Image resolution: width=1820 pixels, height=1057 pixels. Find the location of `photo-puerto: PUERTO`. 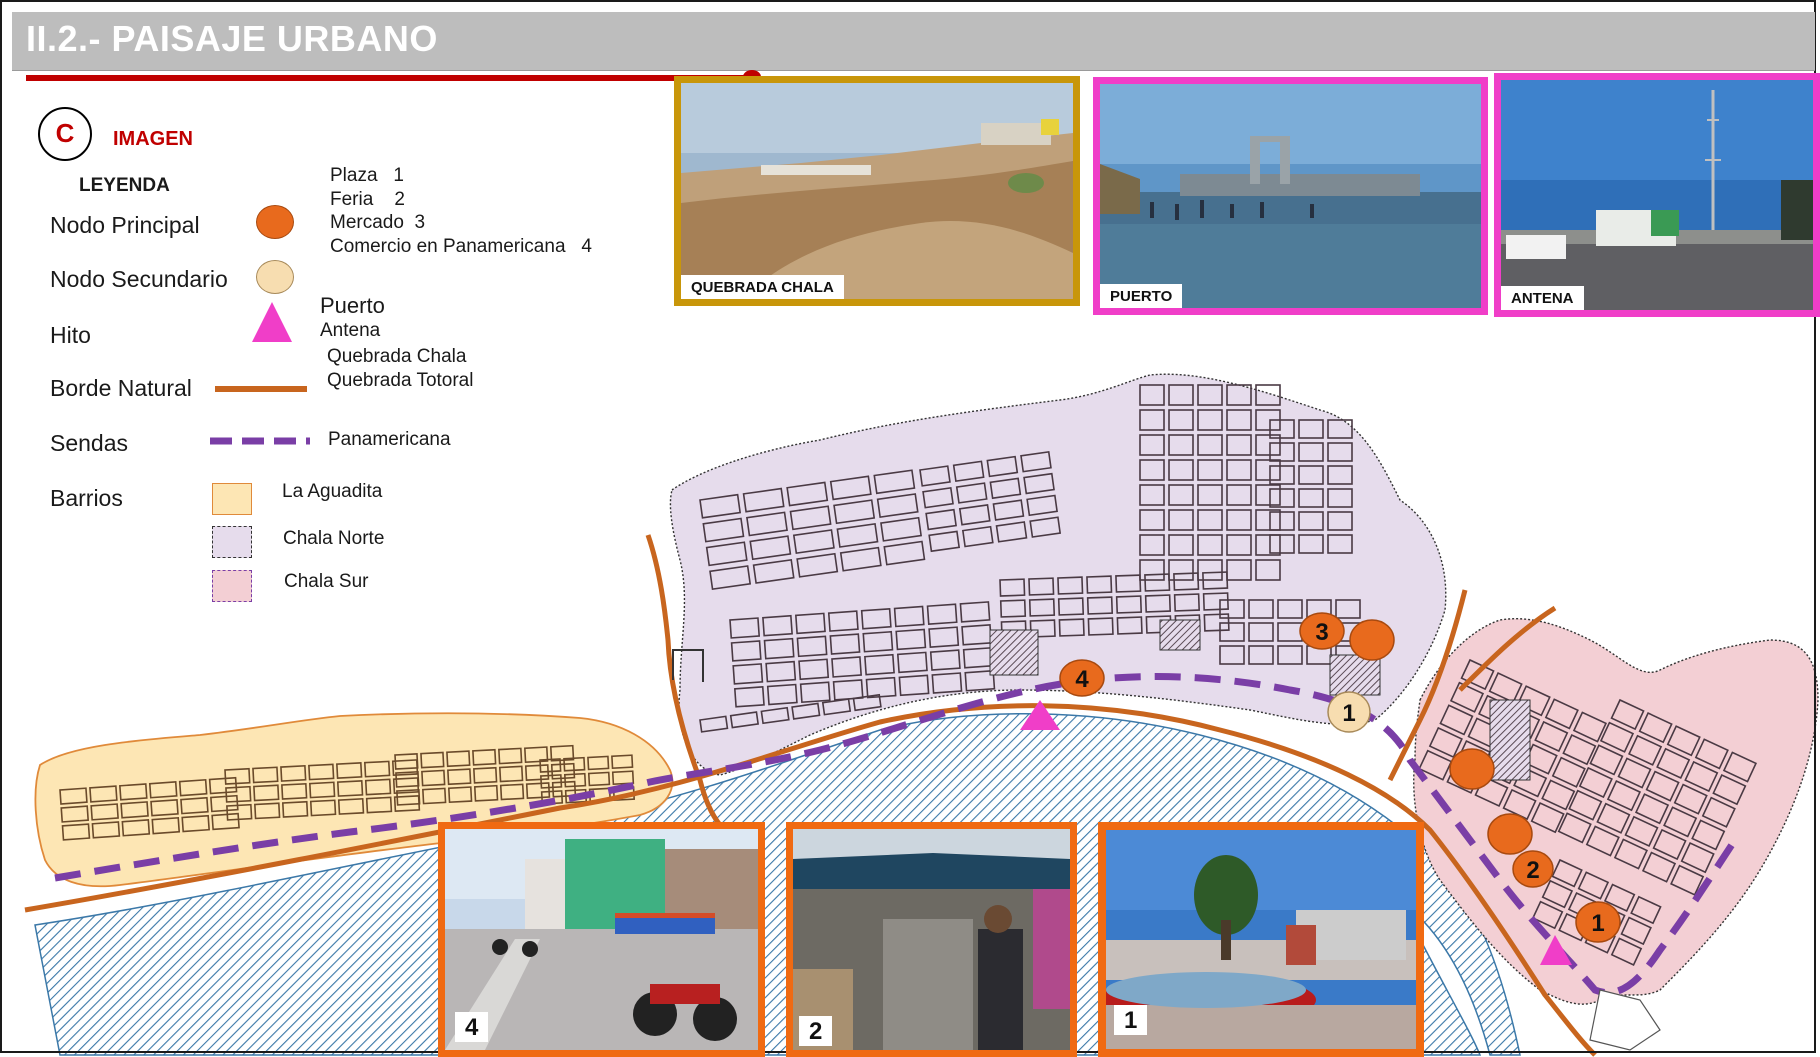

photo-puerto: PUERTO is located at coordinates (1290, 196).